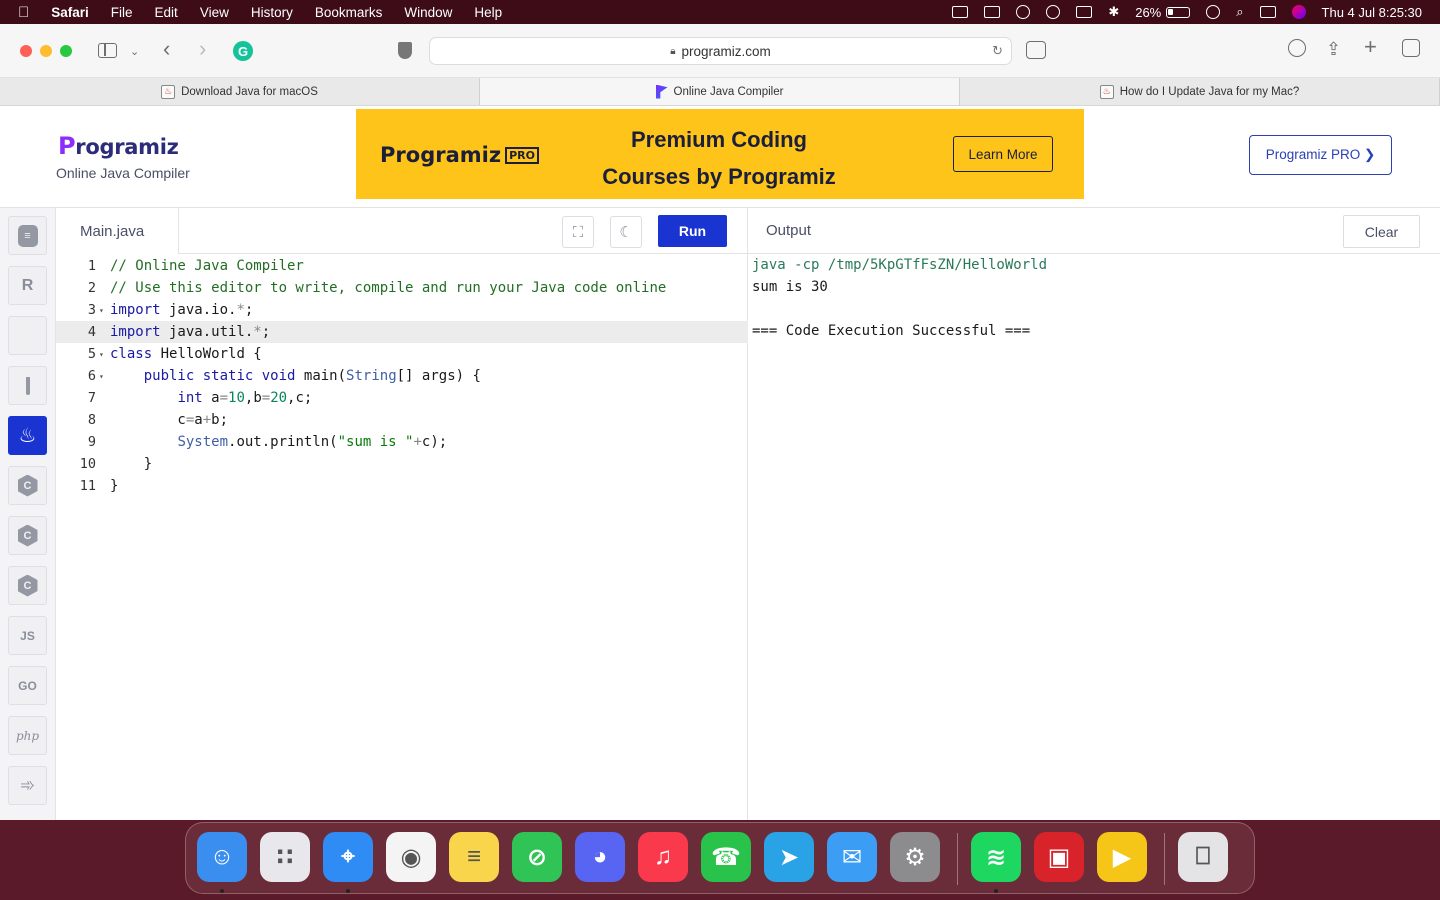  I want to click on bluetooth-icon: ✱, so click(1113, 12).